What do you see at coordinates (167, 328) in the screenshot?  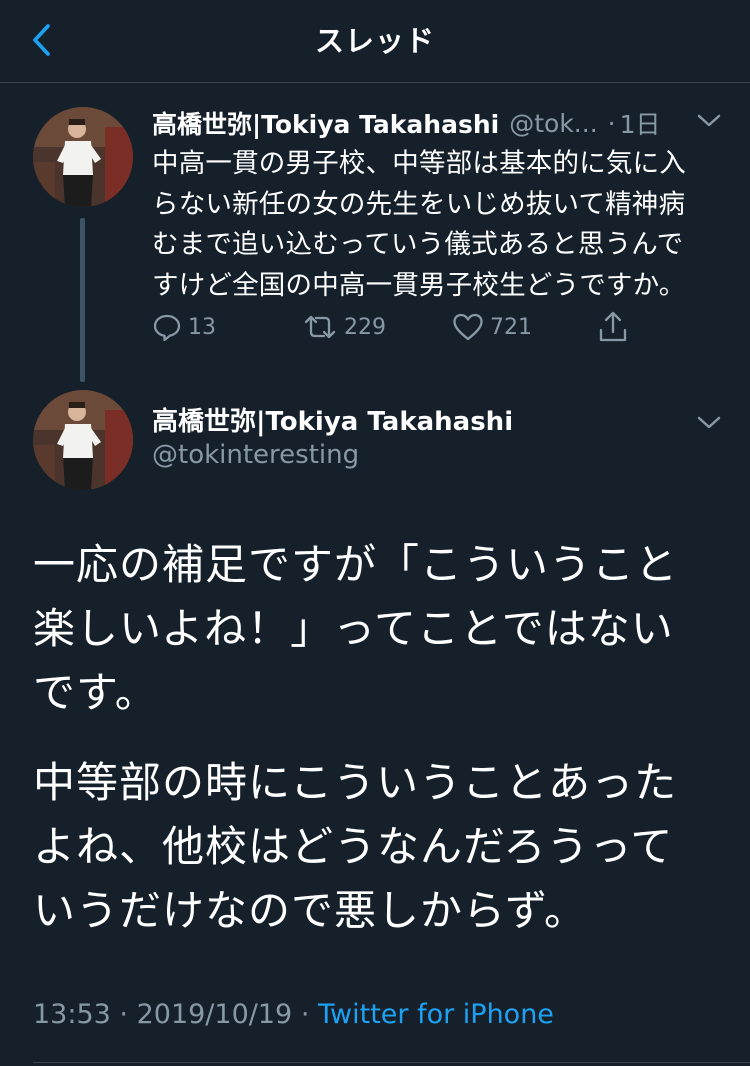 I see `reply-icon` at bounding box center [167, 328].